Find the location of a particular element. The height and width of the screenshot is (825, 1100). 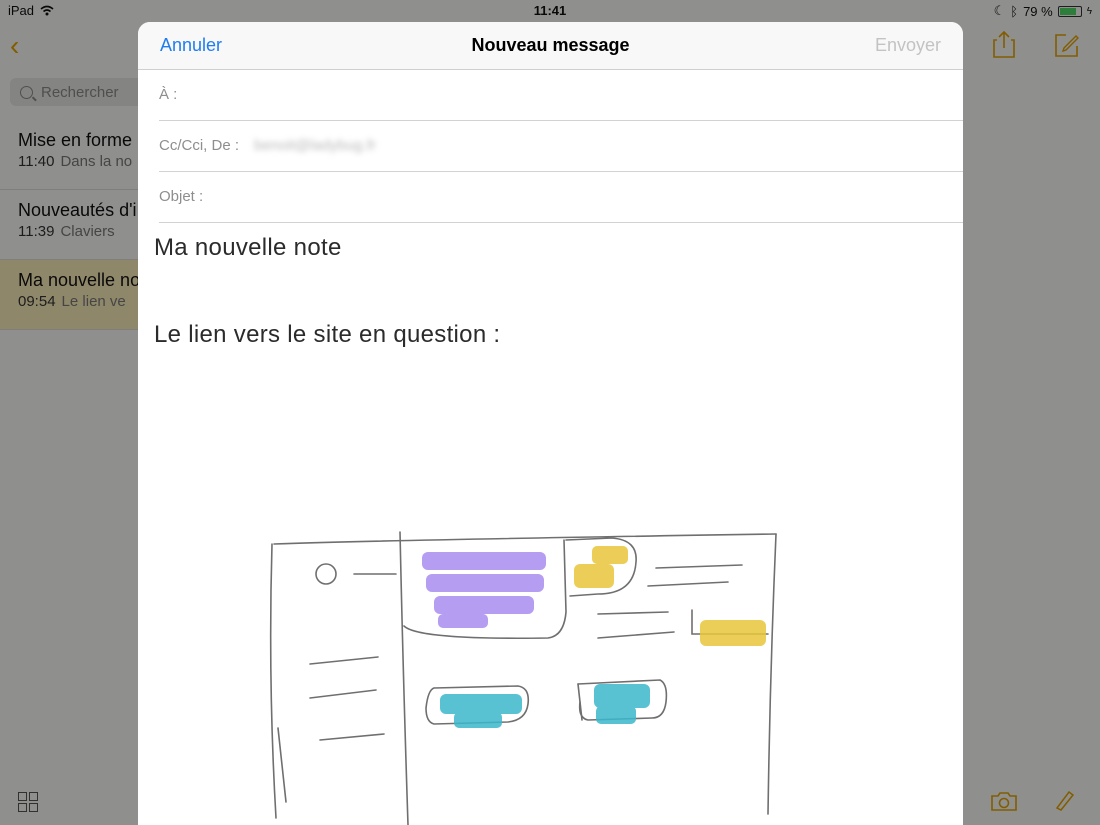

from-address: benoit@ladybug.fr is located at coordinates (315, 145).